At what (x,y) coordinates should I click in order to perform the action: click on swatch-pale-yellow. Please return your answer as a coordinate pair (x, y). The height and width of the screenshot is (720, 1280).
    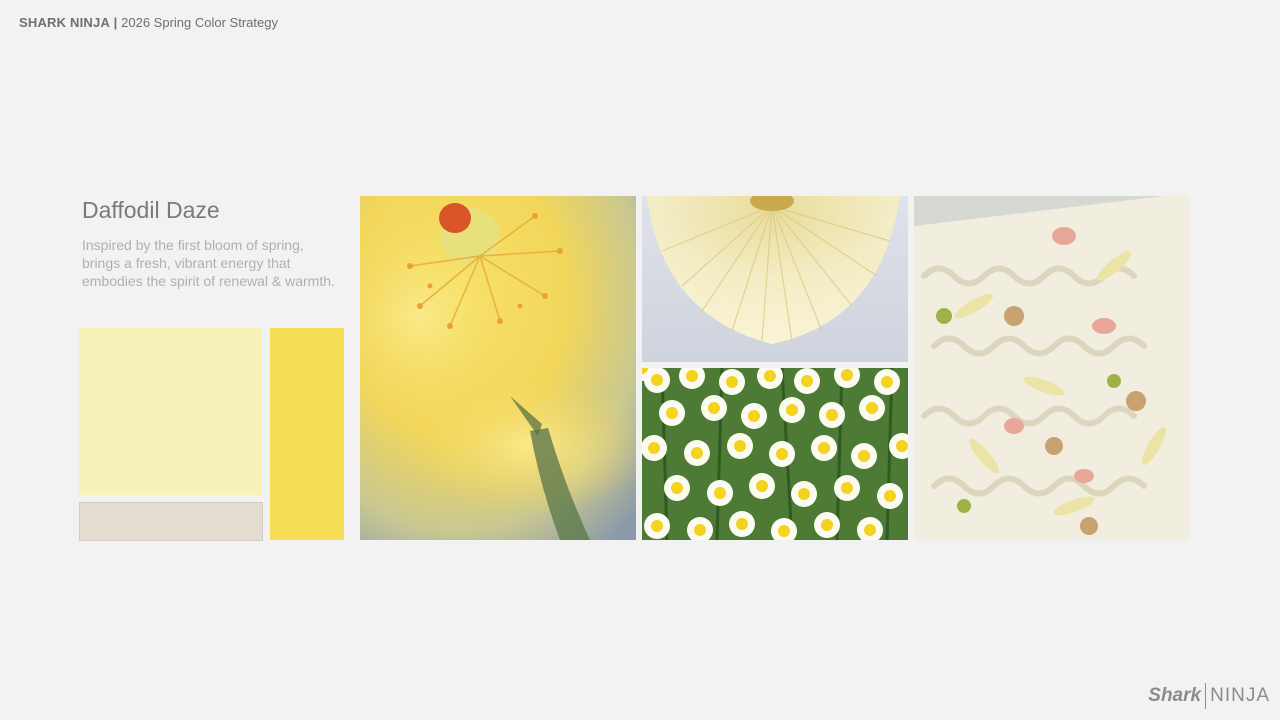
    Looking at the image, I should click on (170, 411).